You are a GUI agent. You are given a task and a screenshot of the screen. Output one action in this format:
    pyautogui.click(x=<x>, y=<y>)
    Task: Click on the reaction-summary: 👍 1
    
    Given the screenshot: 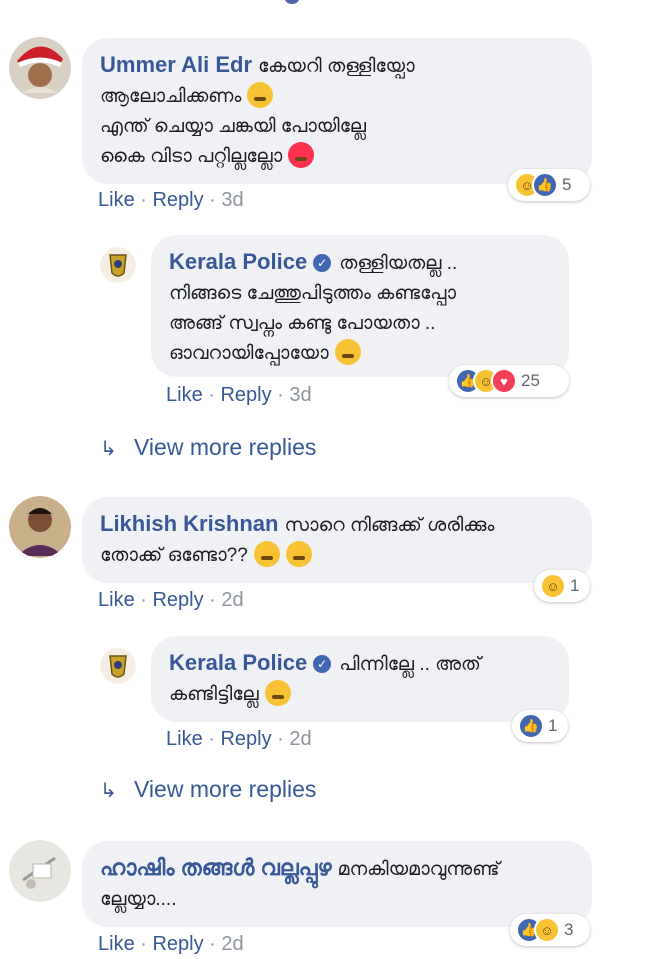 What is the action you would take?
    pyautogui.click(x=540, y=726)
    